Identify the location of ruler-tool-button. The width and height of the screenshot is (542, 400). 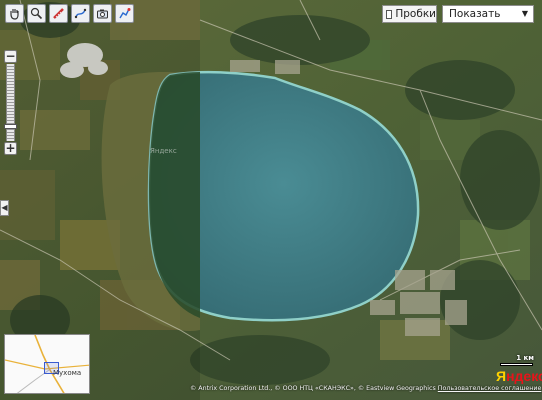
(58, 13).